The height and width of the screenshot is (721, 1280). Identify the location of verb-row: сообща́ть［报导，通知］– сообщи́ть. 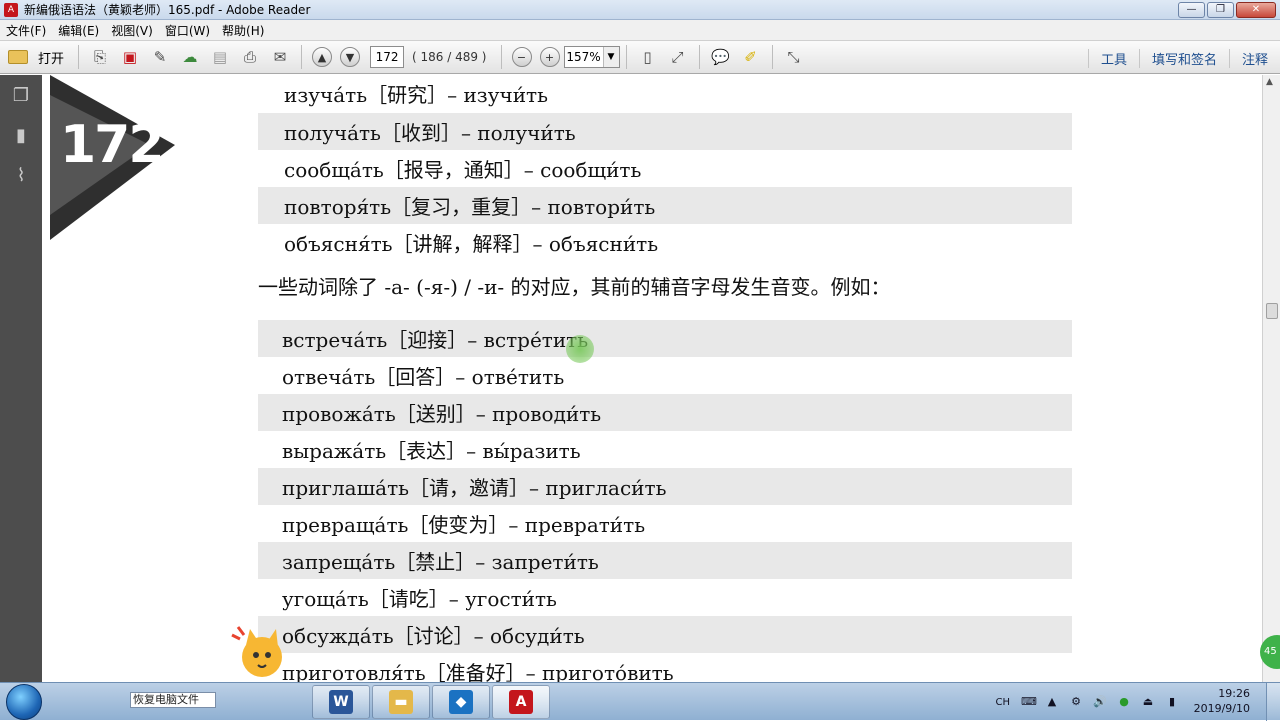
(463, 170).